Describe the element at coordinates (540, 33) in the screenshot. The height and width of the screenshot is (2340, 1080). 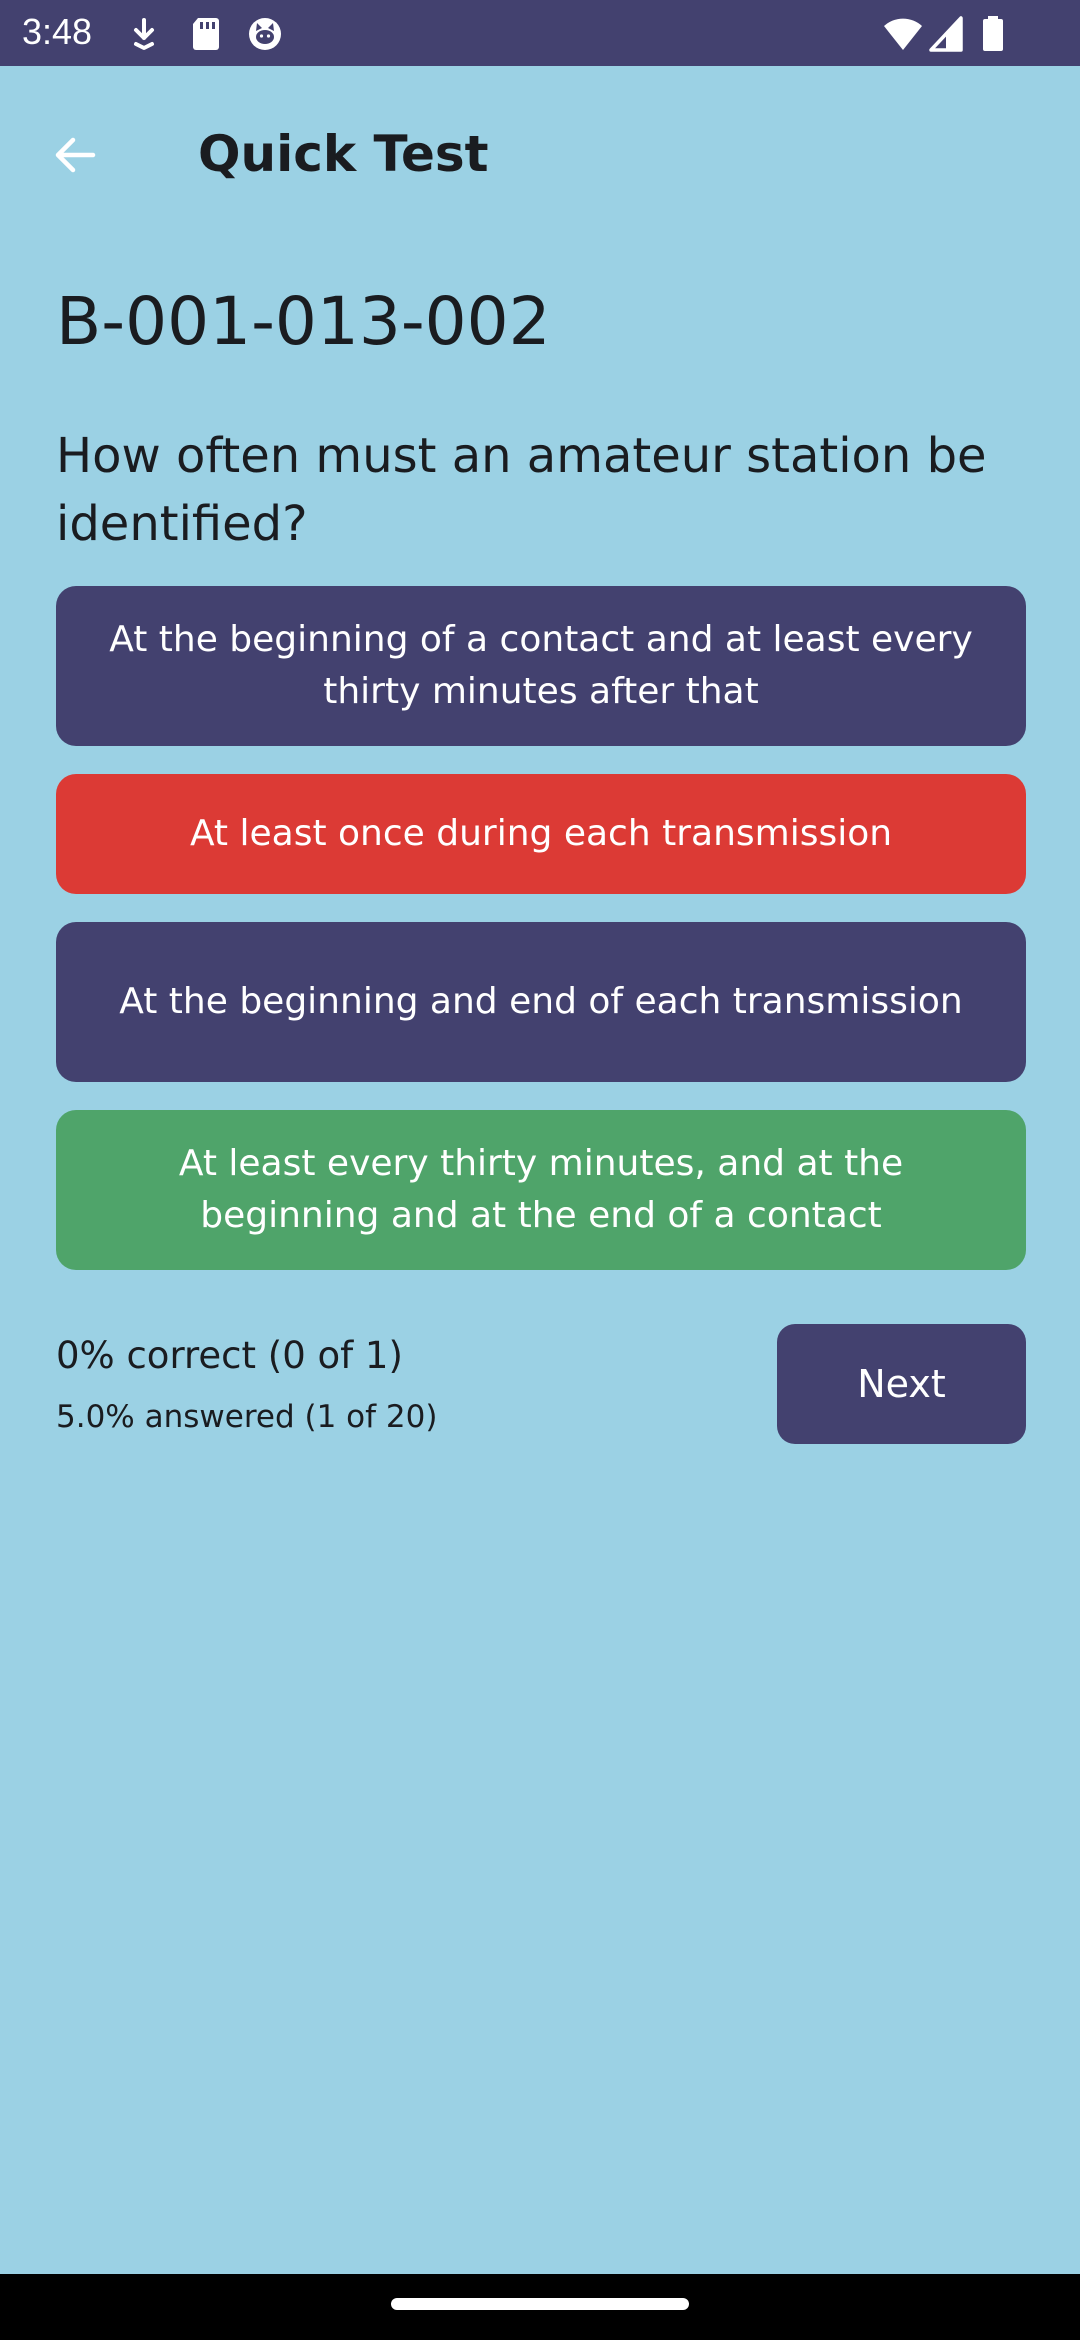
I see `status-bar: 3:48` at that location.